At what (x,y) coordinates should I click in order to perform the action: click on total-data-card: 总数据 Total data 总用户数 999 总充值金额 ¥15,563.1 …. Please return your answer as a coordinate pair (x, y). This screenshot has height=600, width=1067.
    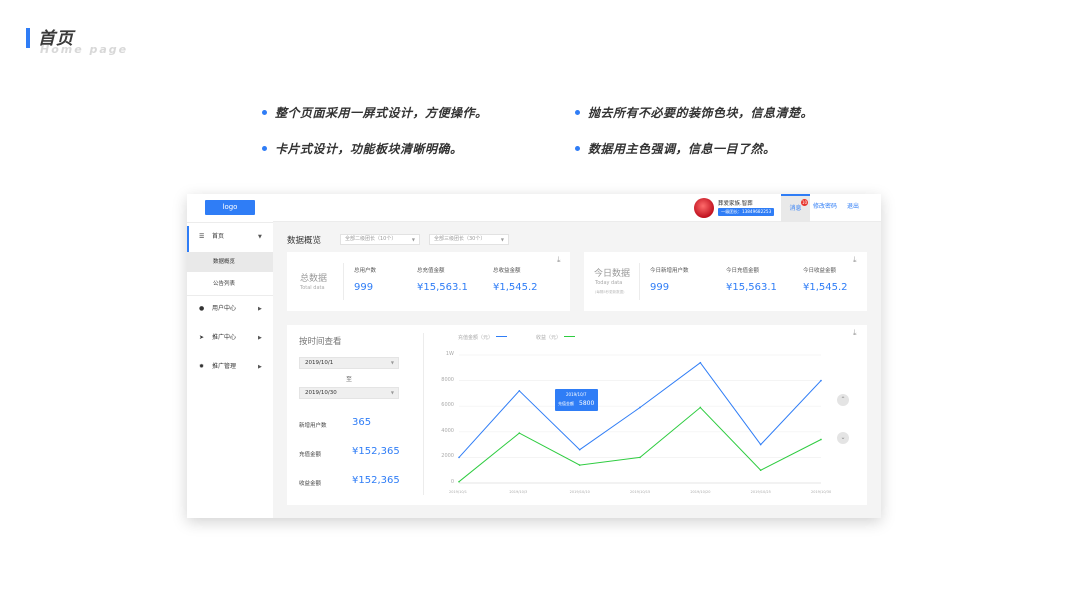
    Looking at the image, I should click on (428, 281).